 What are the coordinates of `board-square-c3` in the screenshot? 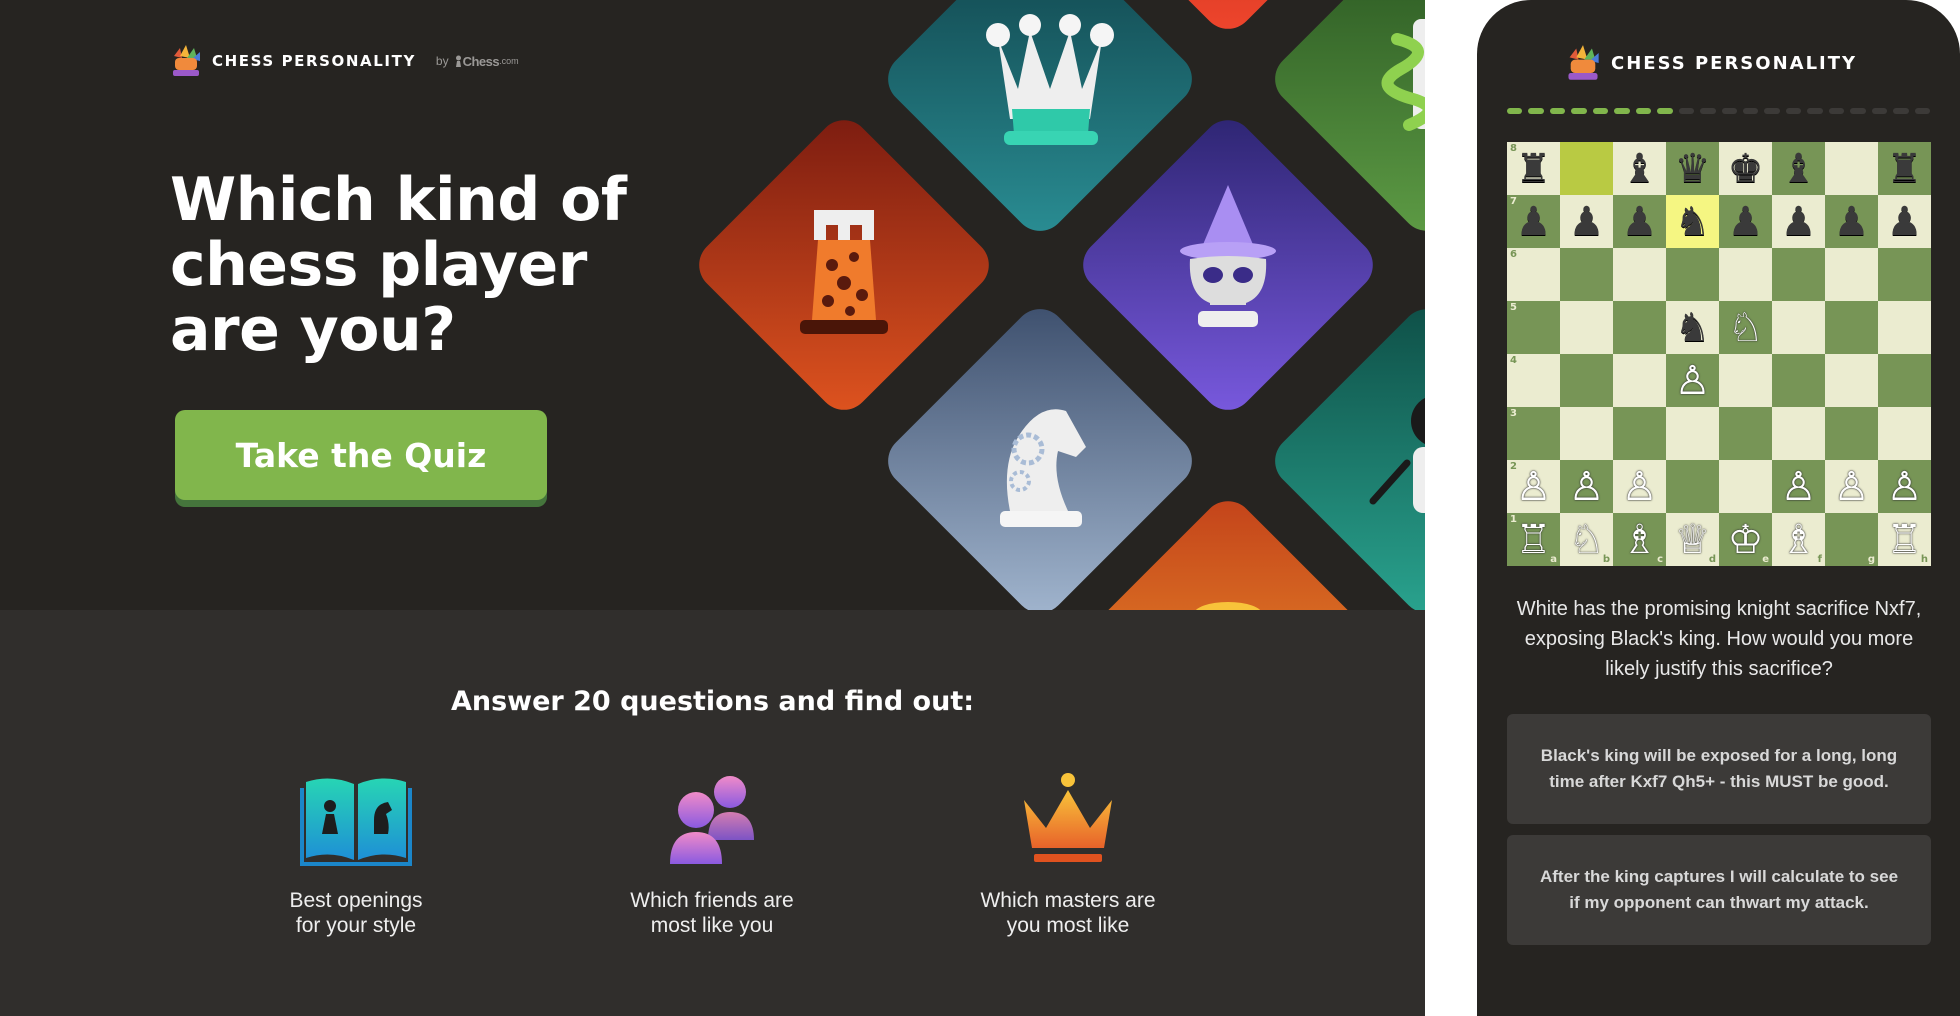 It's located at (1639, 433).